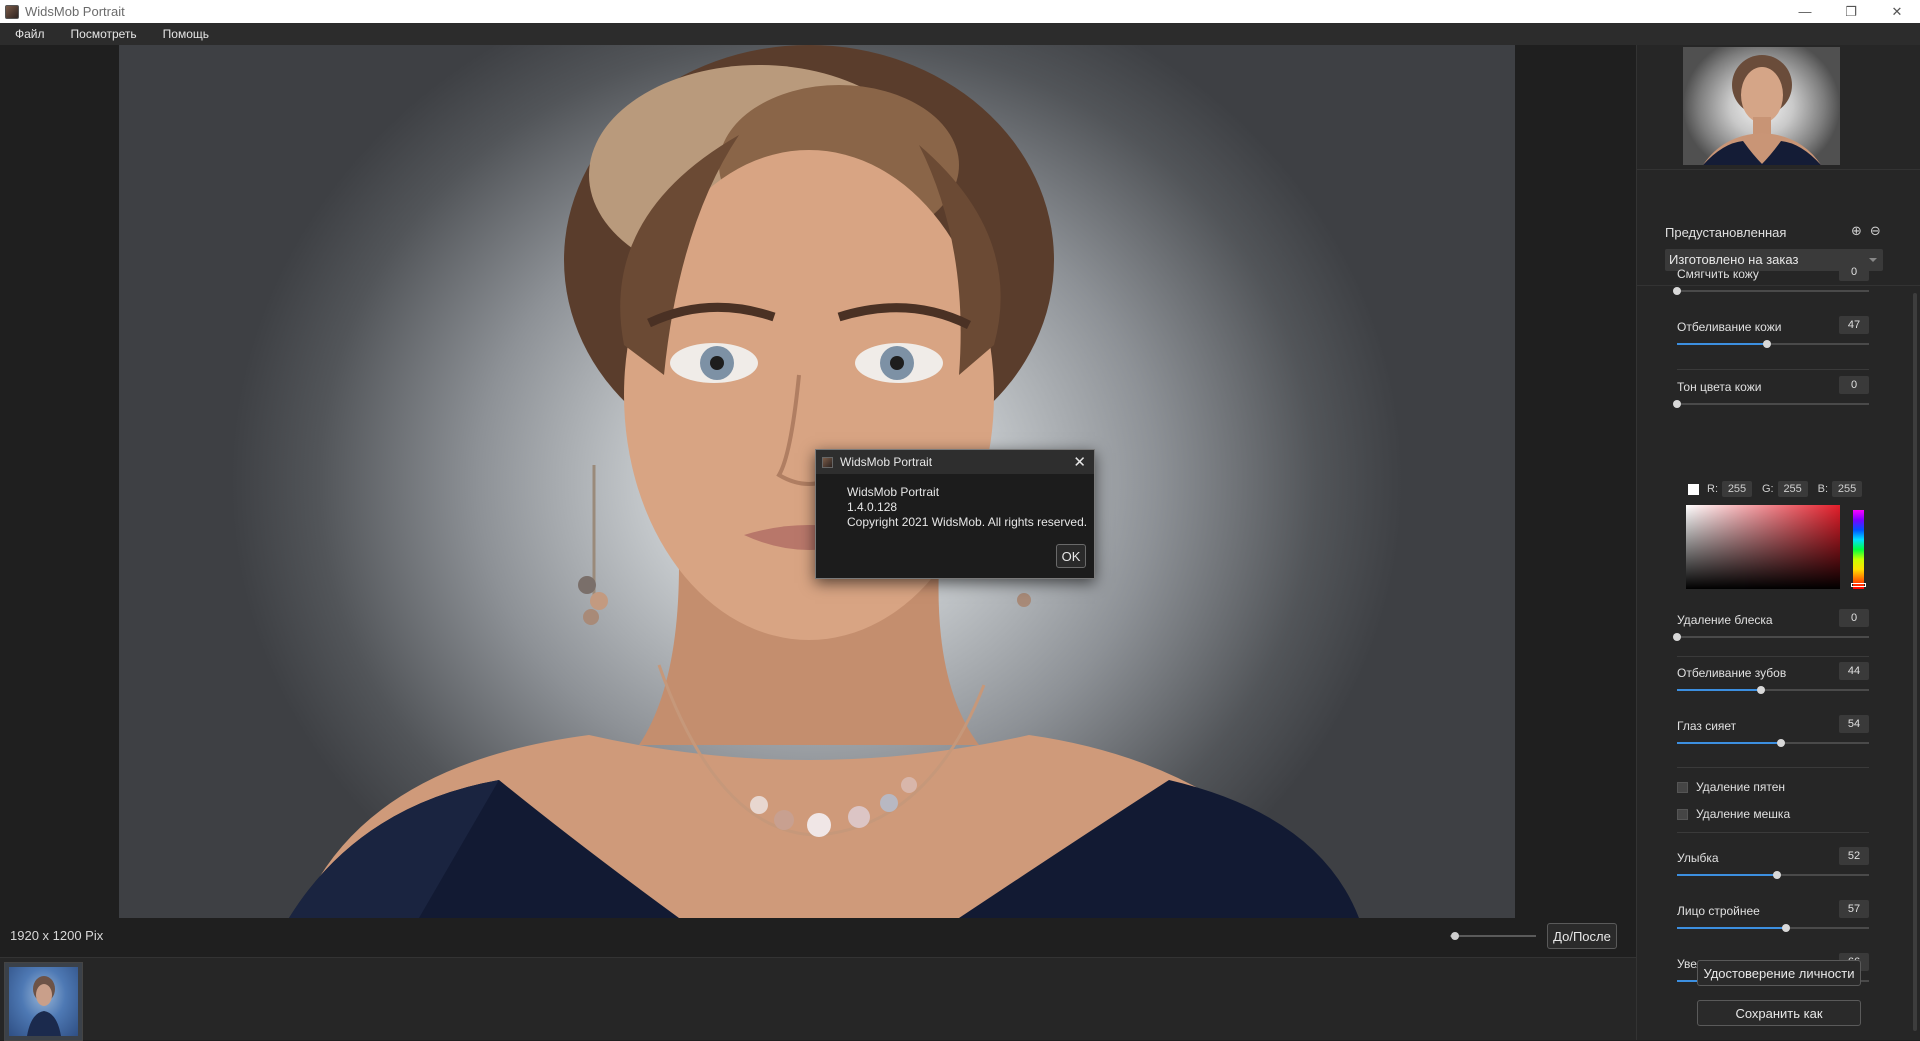 The width and height of the screenshot is (1920, 1041). I want to click on b-label: B:, so click(1823, 489).